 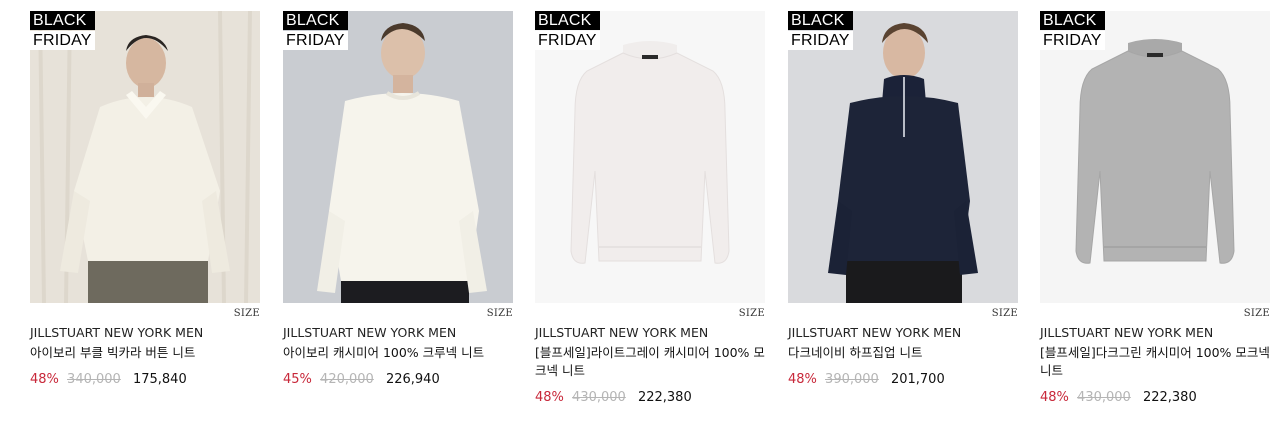 What do you see at coordinates (903, 353) in the screenshot?
I see `product-name: 다크네이비 하프집업 니트` at bounding box center [903, 353].